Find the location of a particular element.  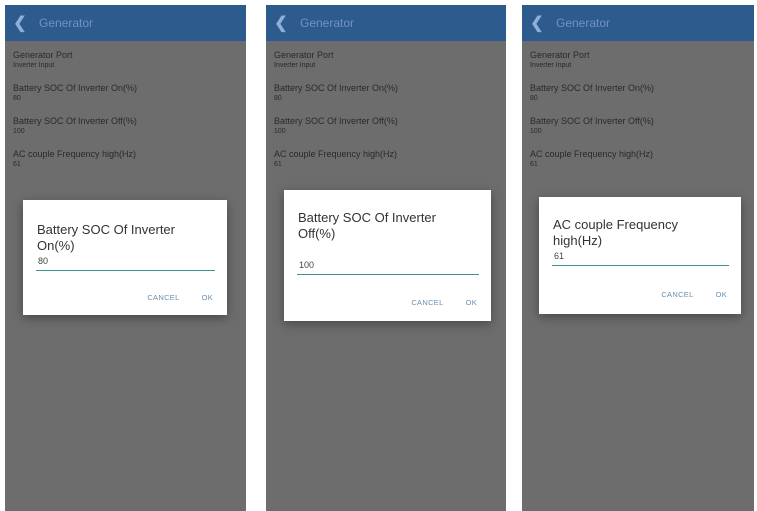

dialog-title: AC couple Frequency high(Hz) is located at coordinates (616, 232).